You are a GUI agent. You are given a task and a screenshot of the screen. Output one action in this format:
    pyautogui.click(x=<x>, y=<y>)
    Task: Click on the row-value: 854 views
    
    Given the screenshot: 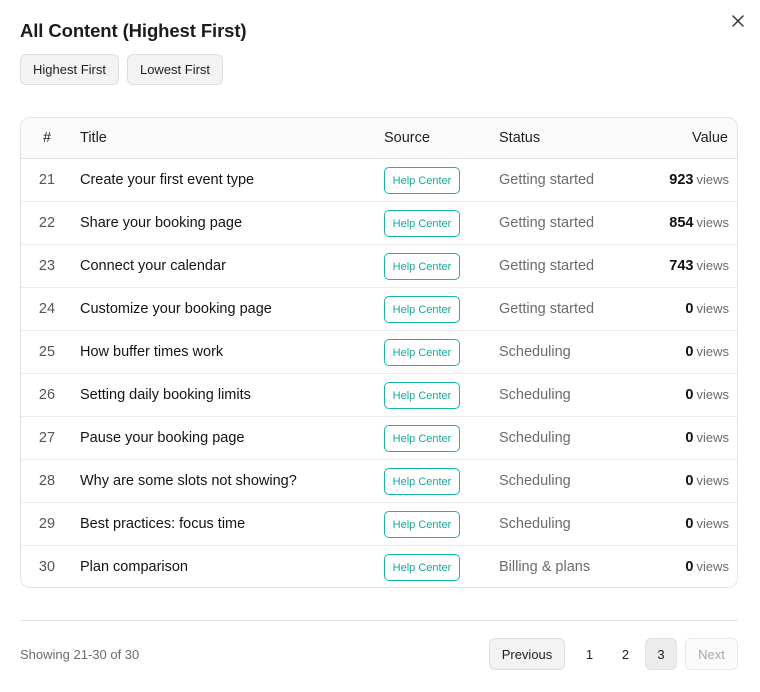 What is the action you would take?
    pyautogui.click(x=699, y=223)
    